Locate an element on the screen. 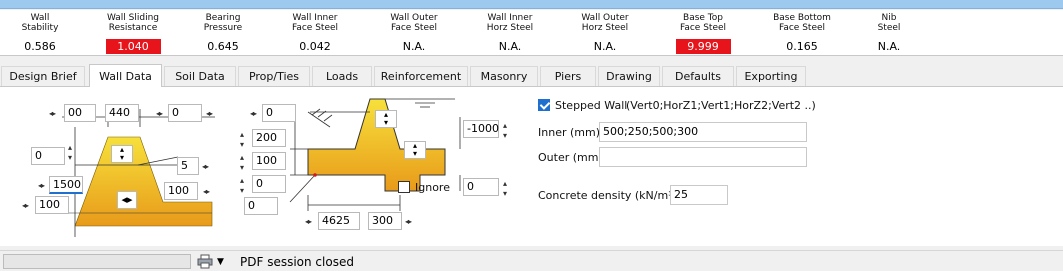 Image resolution: width=1063 pixels, height=271 pixels. progress-bar is located at coordinates (97, 261).